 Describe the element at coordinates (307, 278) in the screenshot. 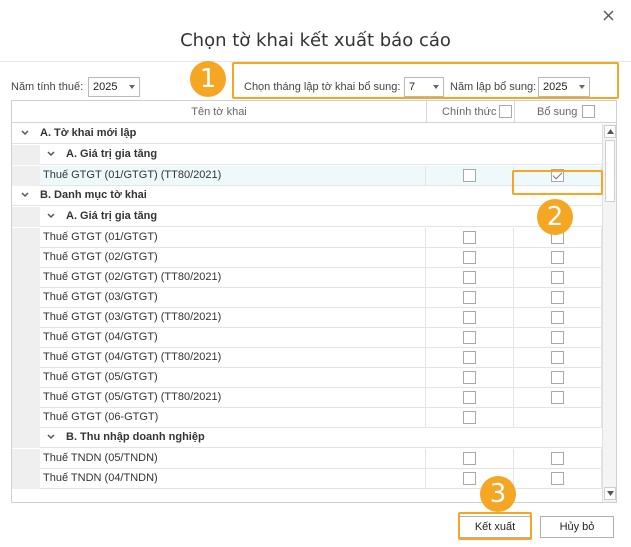

I see `table-row: Thuế GTGT (02/GTGT) (TT80/2021)` at that location.